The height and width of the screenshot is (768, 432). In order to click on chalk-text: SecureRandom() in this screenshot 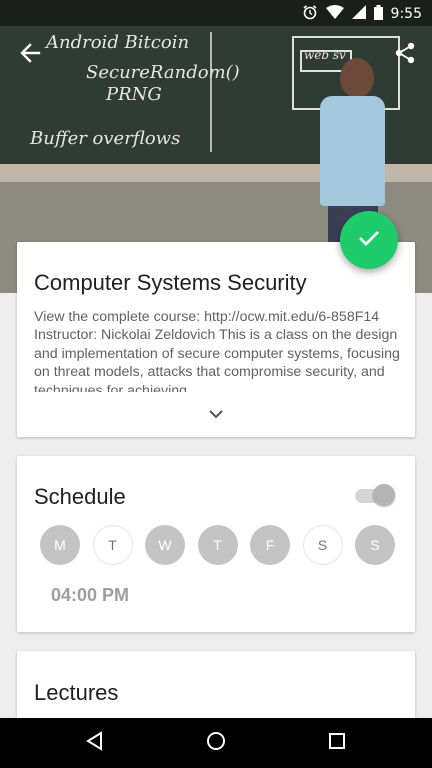, I will do `click(163, 72)`.